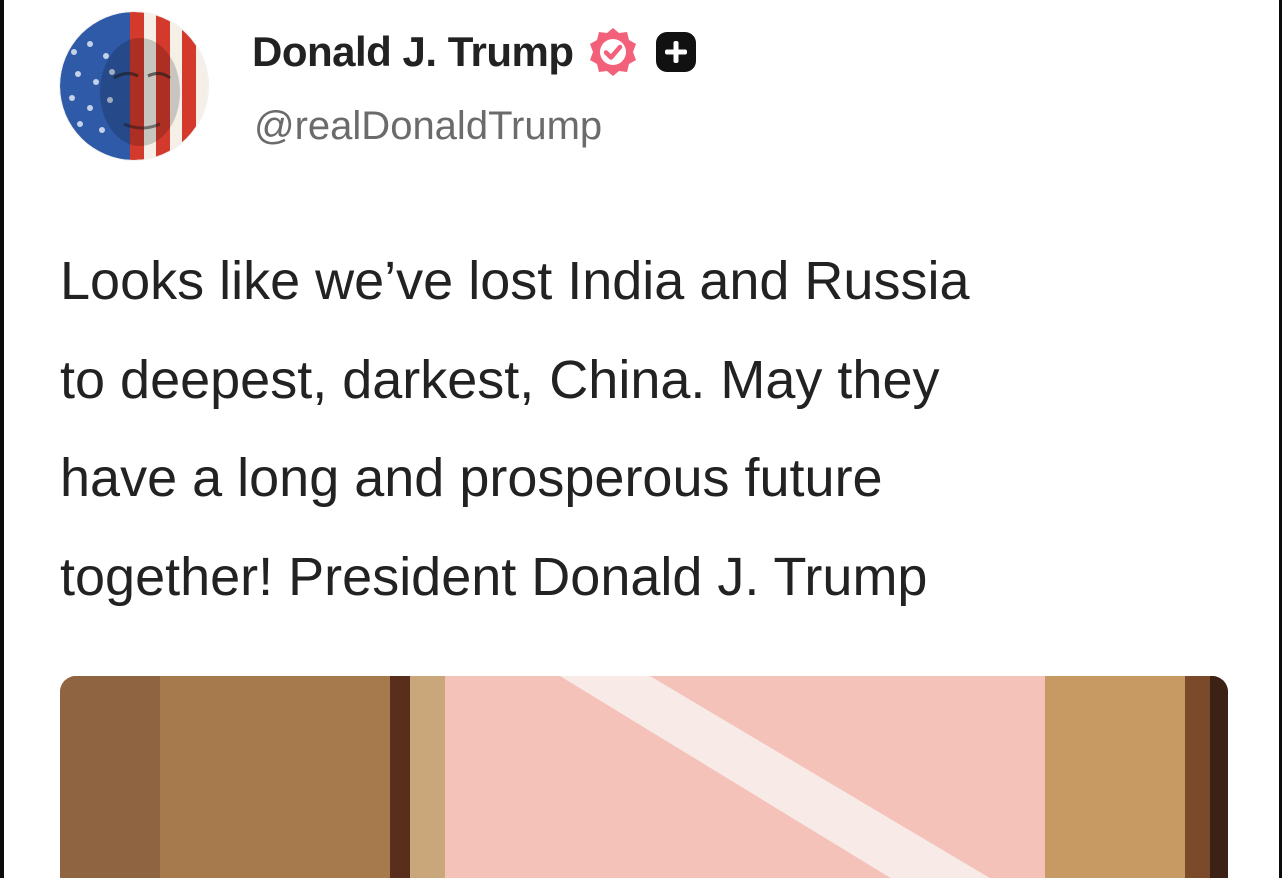  I want to click on verified-badge-icon, so click(613, 52).